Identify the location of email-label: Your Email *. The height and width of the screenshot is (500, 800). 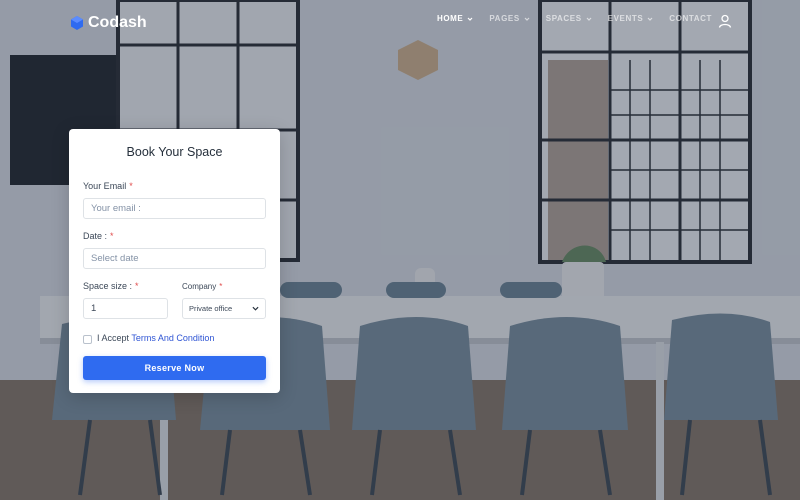
(108, 186).